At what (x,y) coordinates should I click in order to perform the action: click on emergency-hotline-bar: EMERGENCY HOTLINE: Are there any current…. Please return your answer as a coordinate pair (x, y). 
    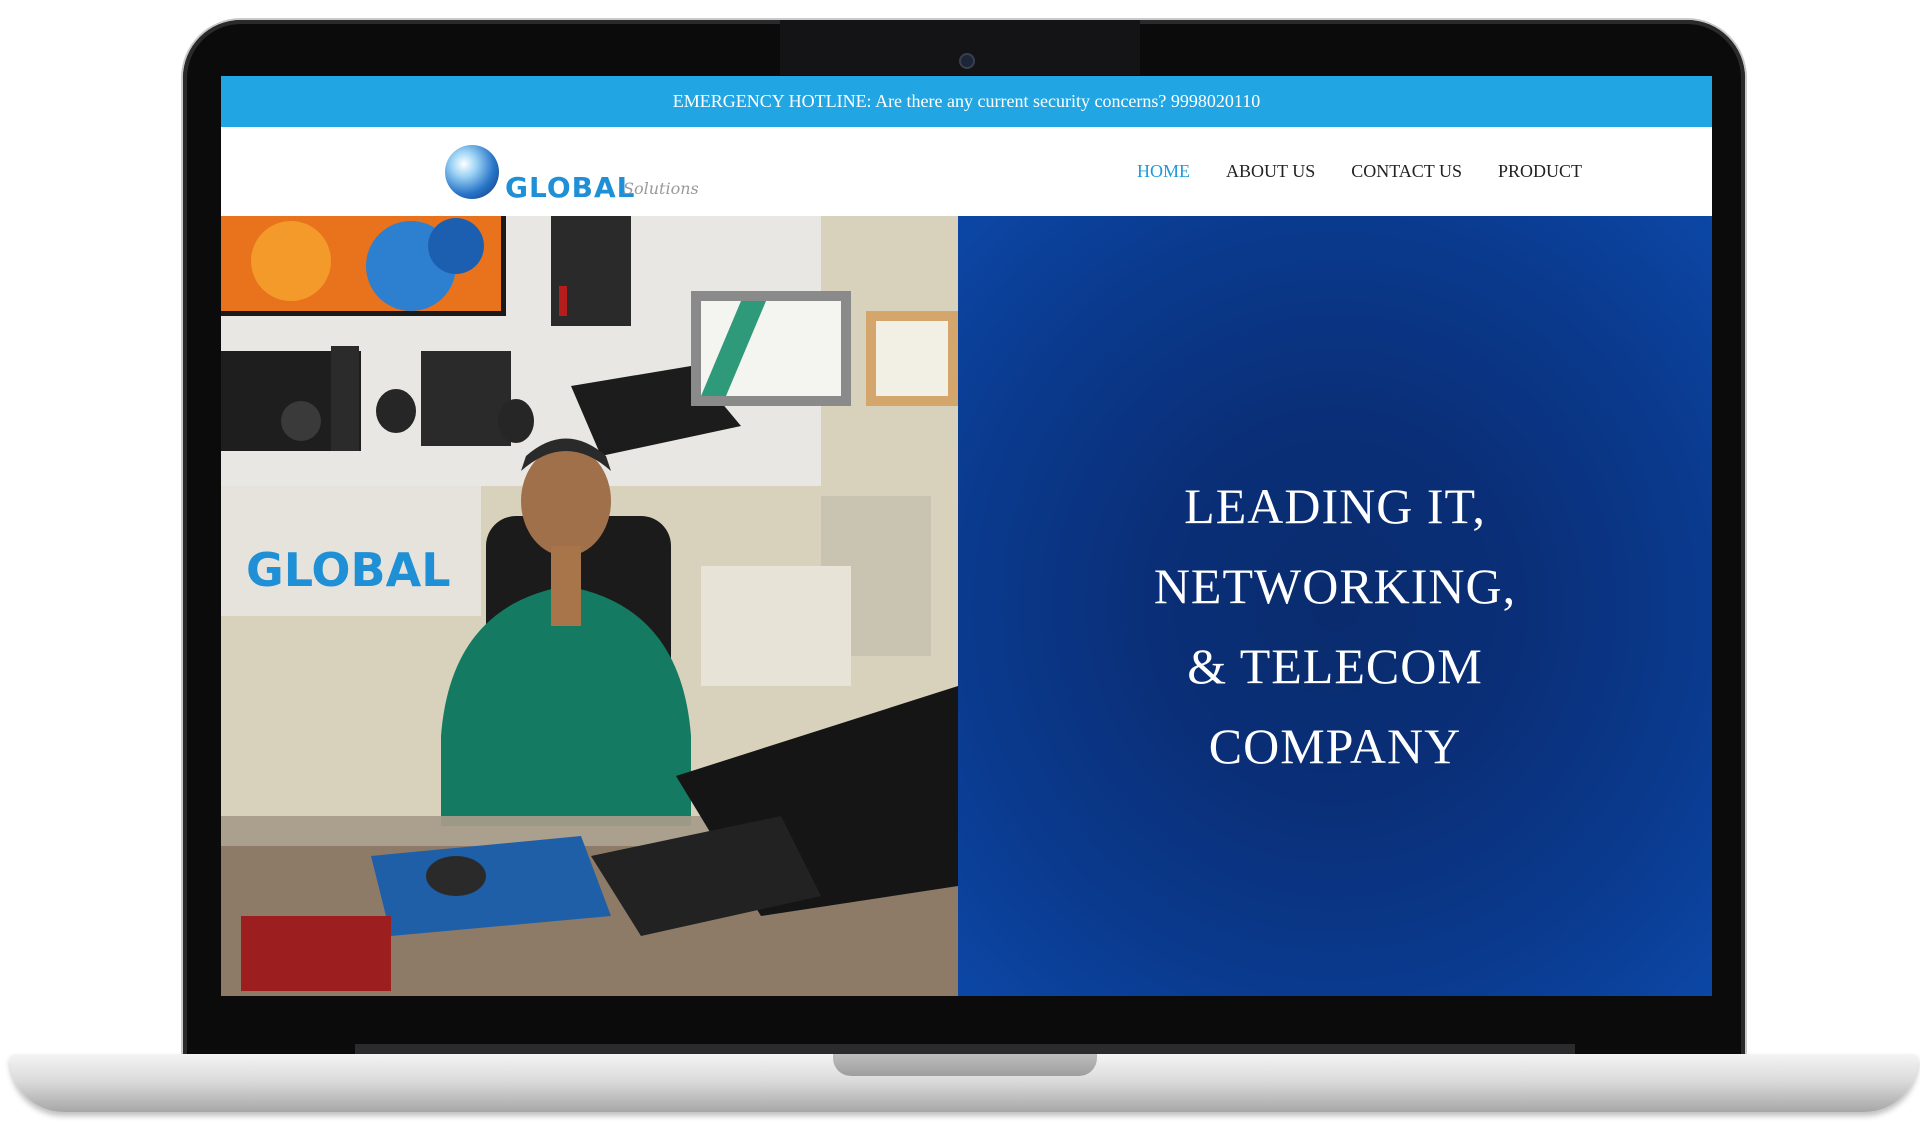
    Looking at the image, I should click on (966, 101).